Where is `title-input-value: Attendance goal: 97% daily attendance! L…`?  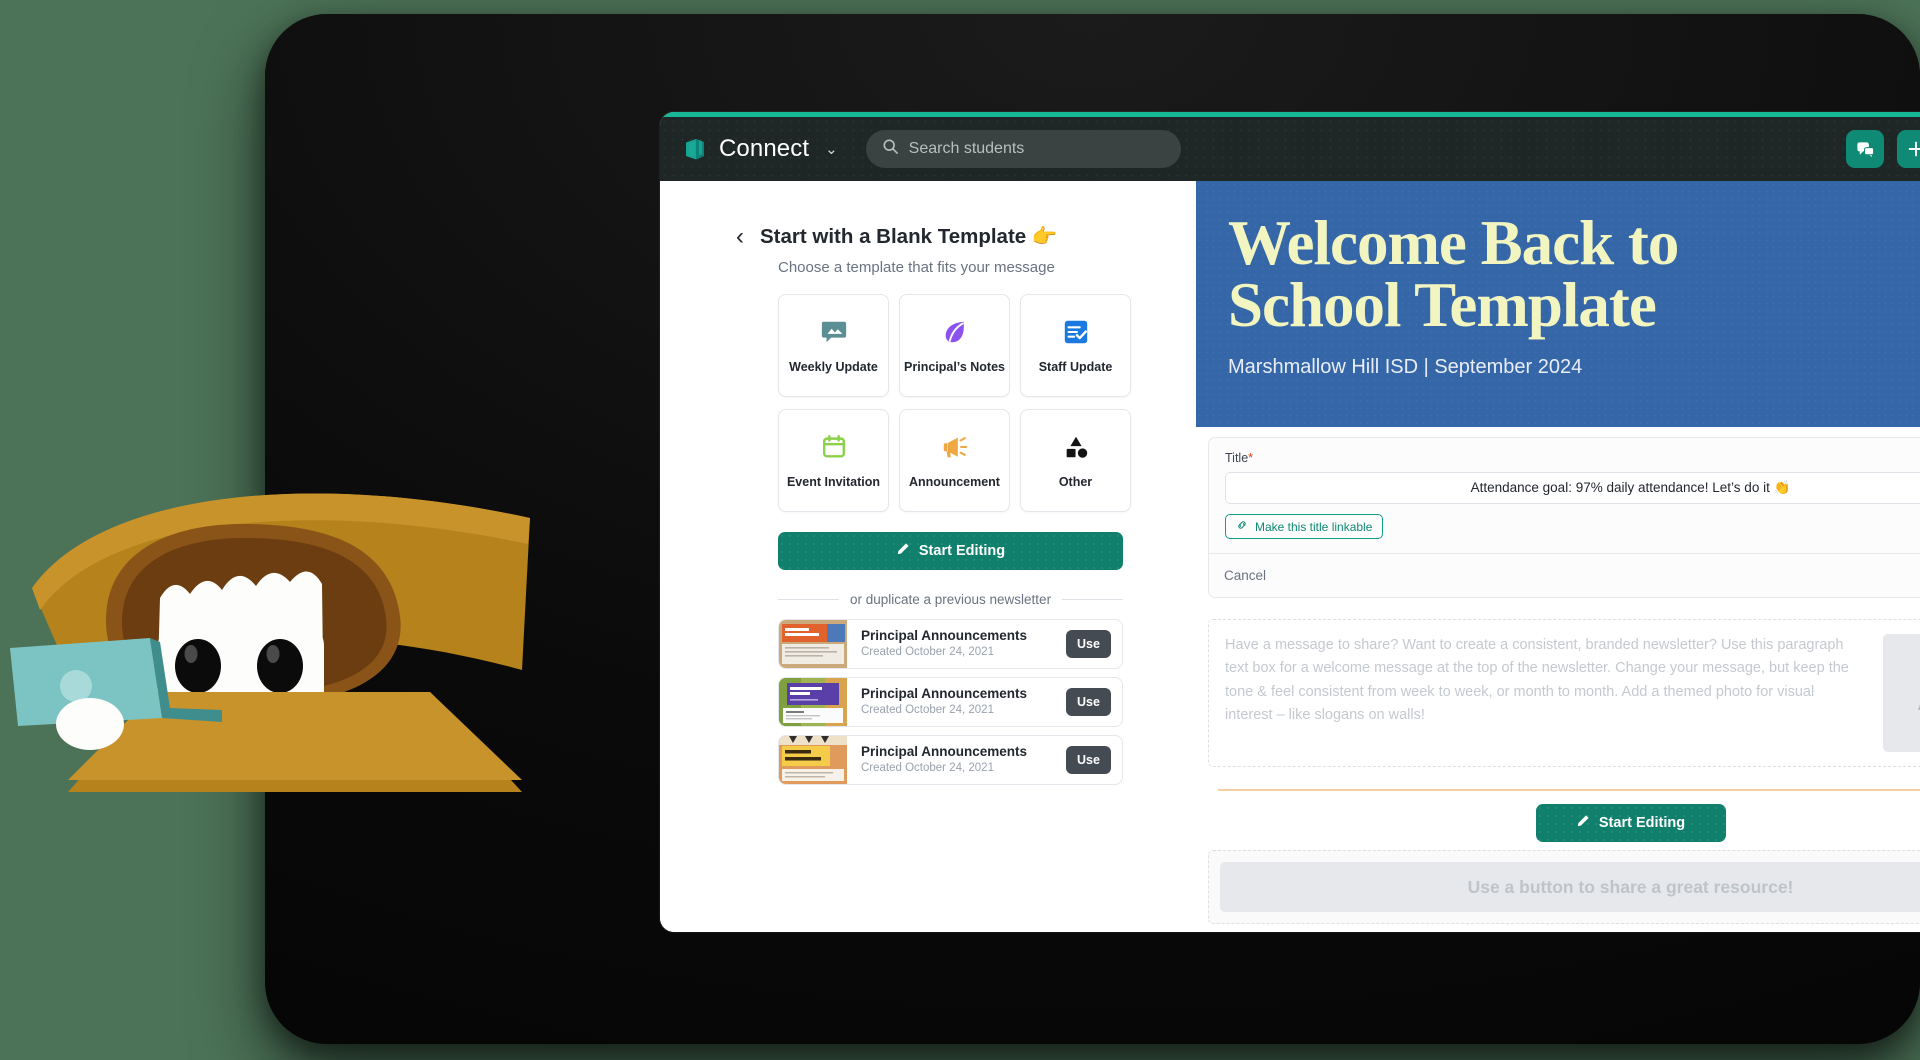
title-input-value: Attendance goal: 97% daily attendance! L… is located at coordinates (1630, 487).